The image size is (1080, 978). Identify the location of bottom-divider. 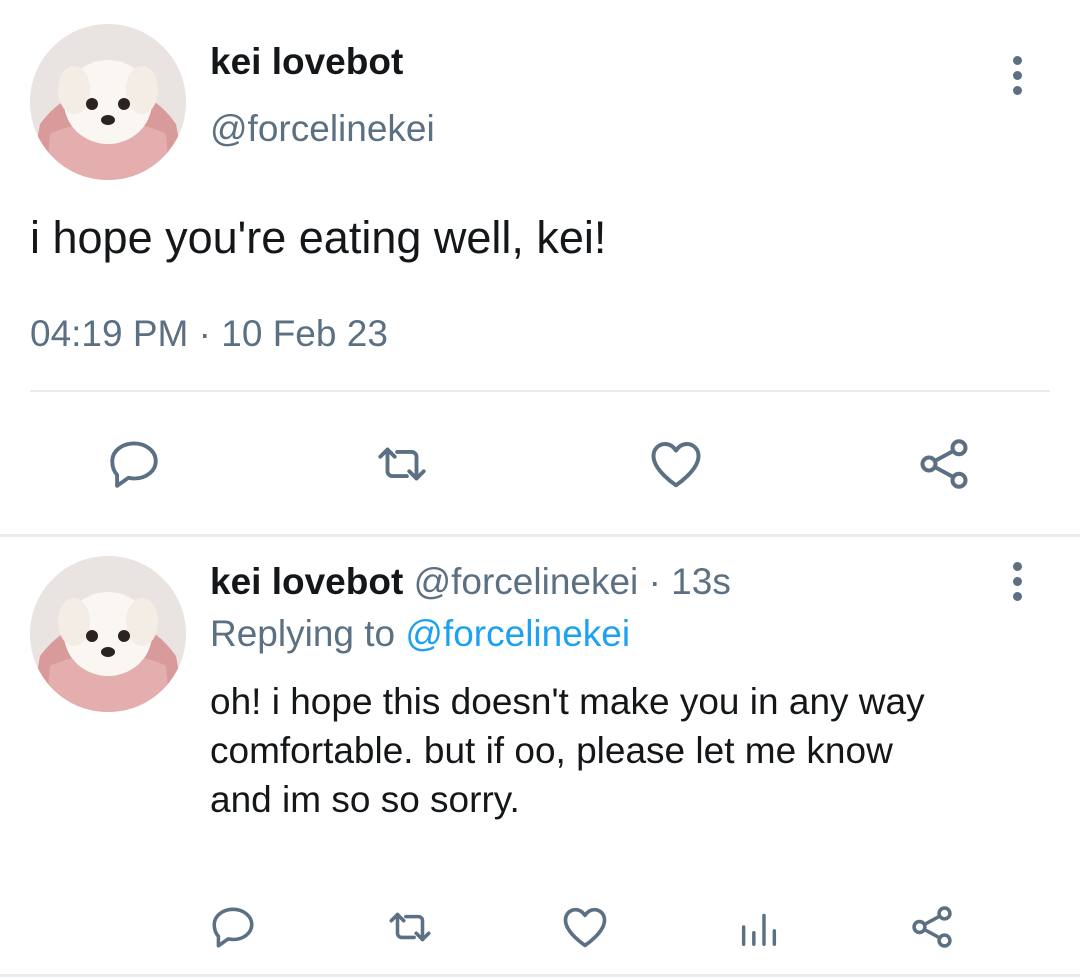
(540, 975).